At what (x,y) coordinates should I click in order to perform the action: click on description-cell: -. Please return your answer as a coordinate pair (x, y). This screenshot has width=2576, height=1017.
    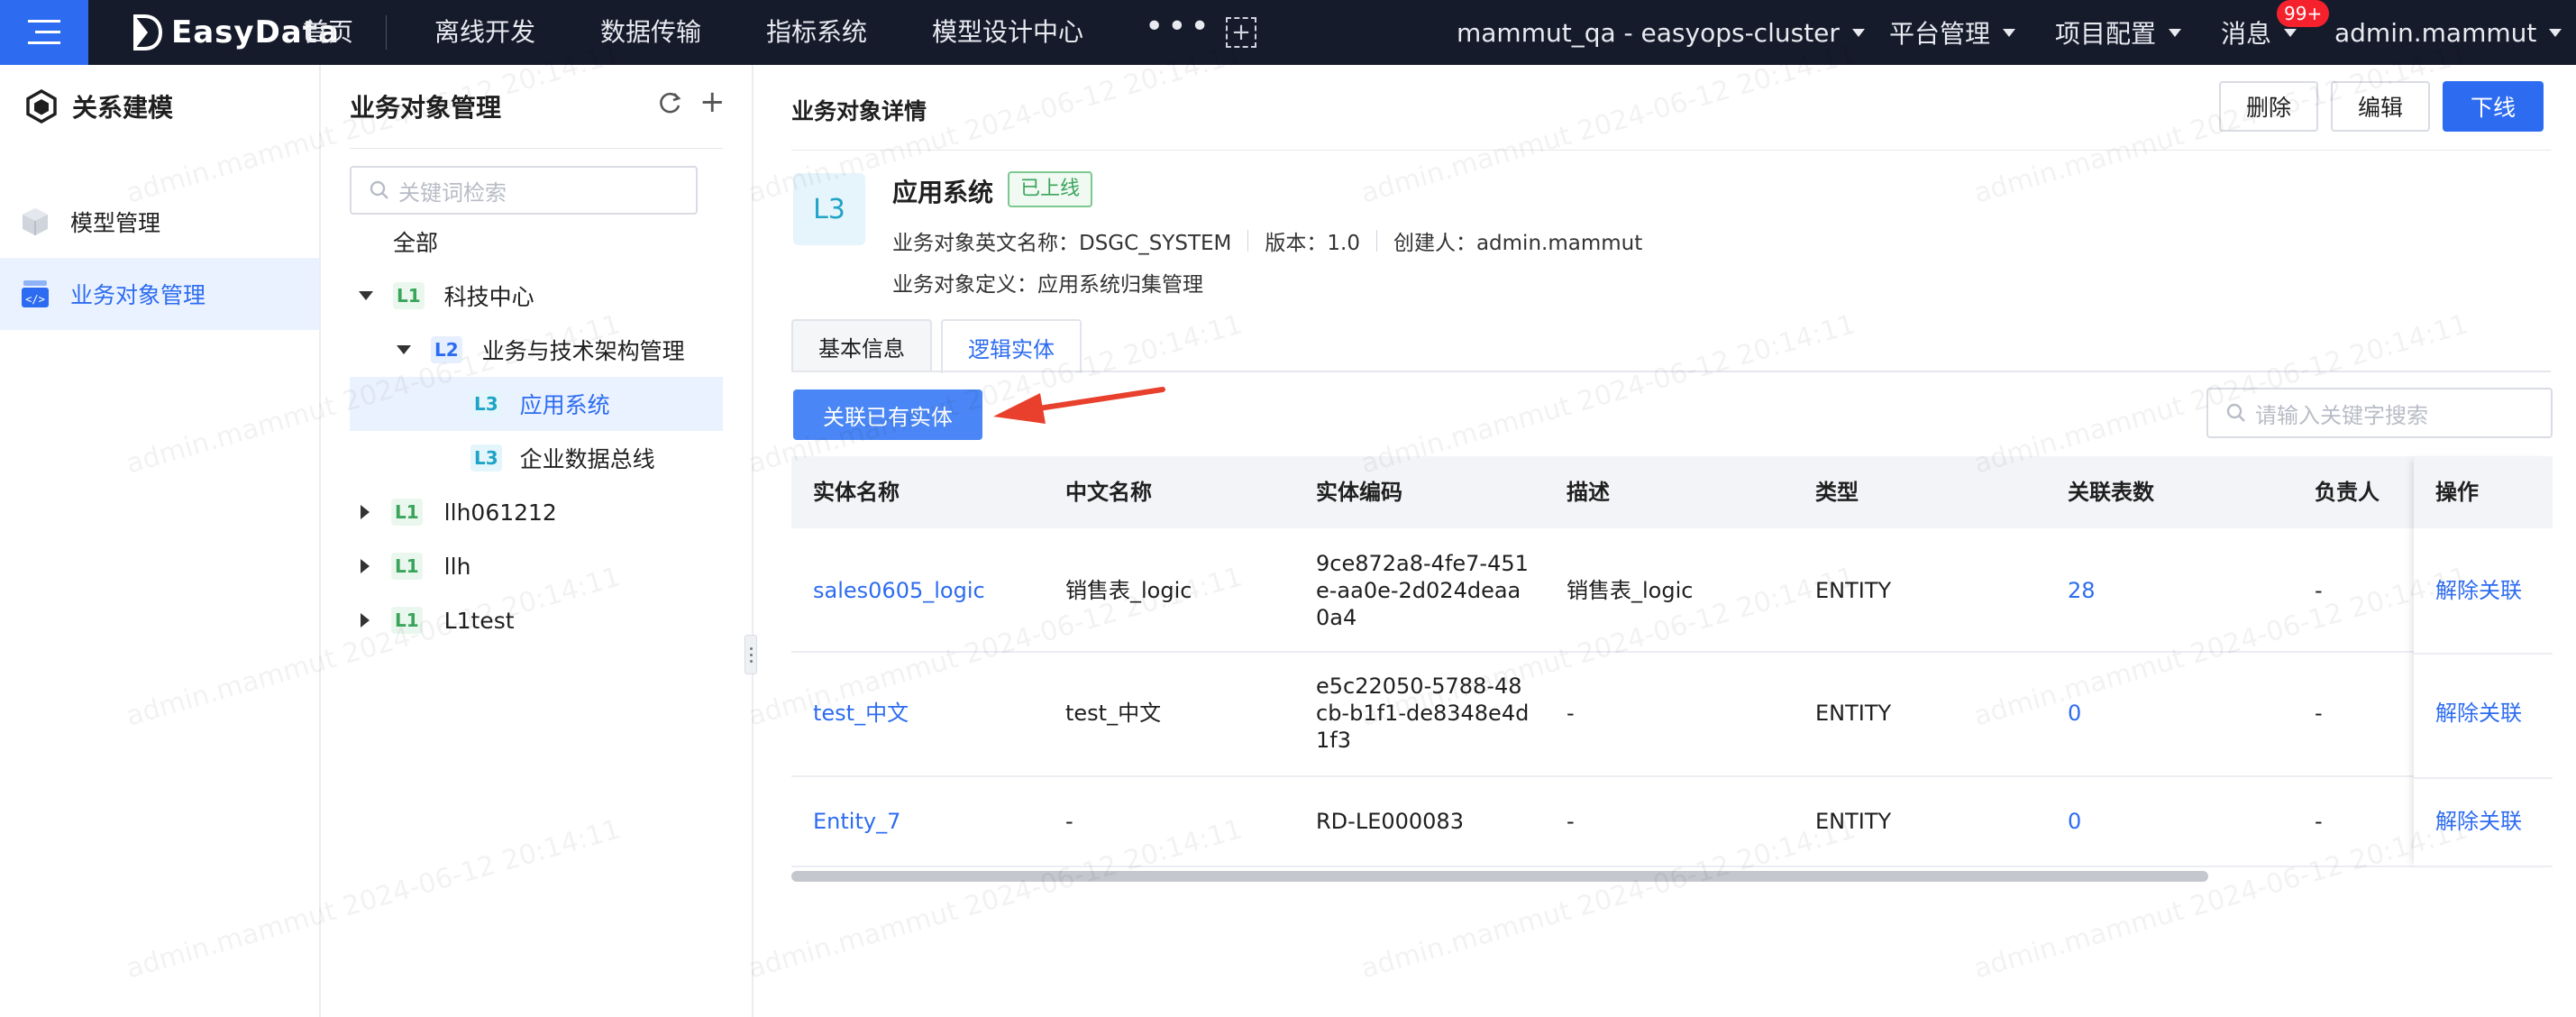
    Looking at the image, I should click on (1571, 714).